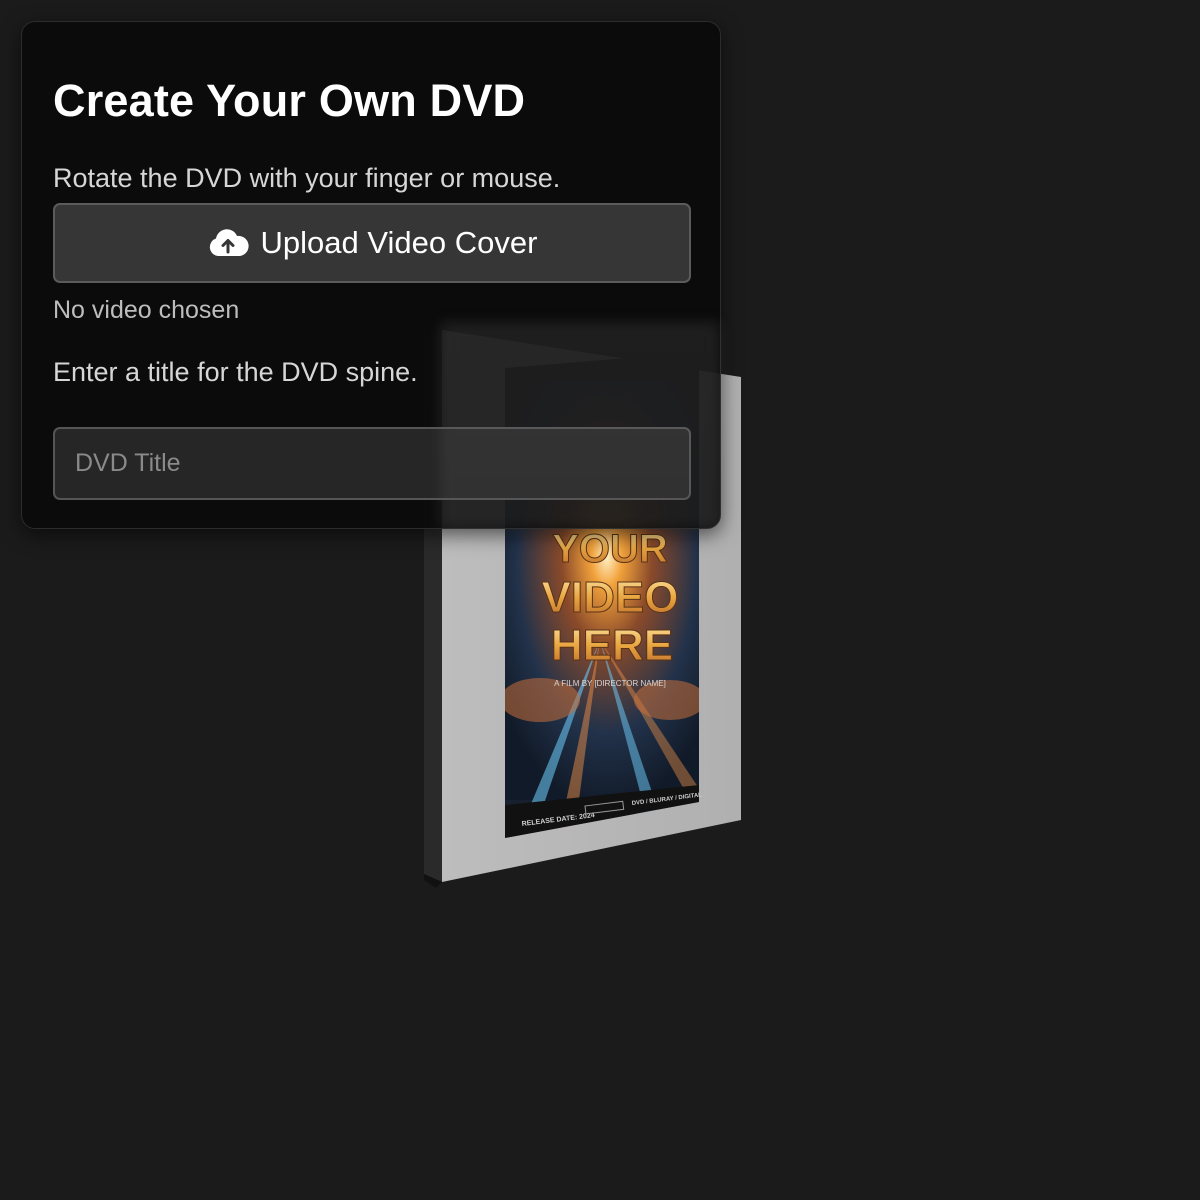  Describe the element at coordinates (289, 100) in the screenshot. I see `page-title: Create Your Own DVD` at that location.